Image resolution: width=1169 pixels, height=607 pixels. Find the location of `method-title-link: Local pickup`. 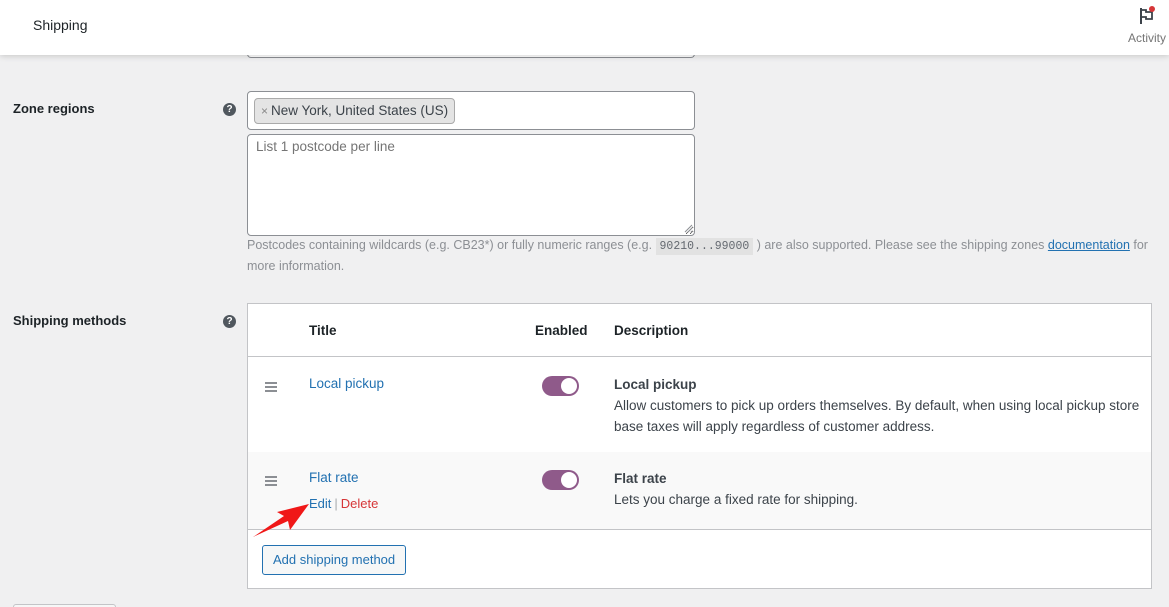

method-title-link: Local pickup is located at coordinates (346, 383).